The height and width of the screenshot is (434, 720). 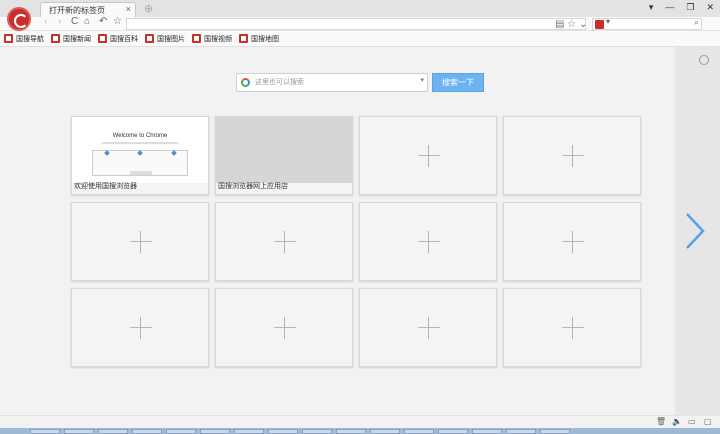 What do you see at coordinates (458, 82) in the screenshot?
I see `search-button: 搜索一下` at bounding box center [458, 82].